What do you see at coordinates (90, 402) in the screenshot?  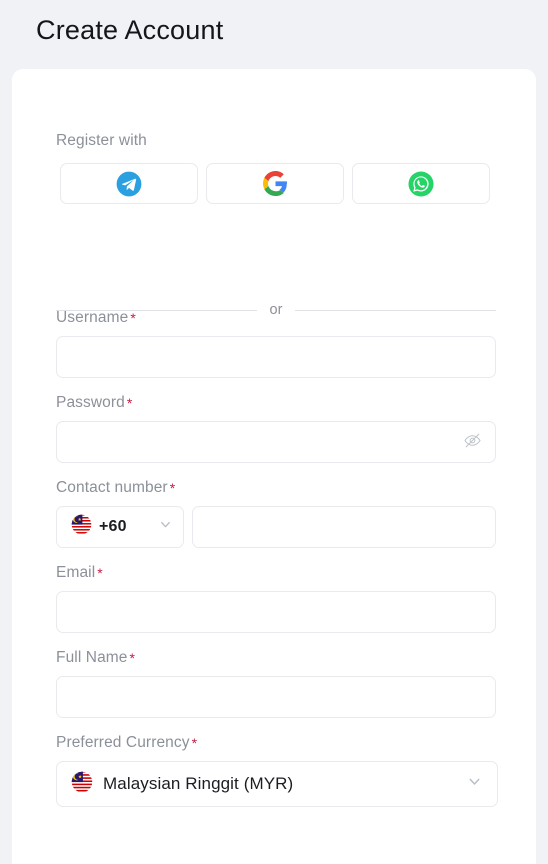 I see `password-label-text: Password` at bounding box center [90, 402].